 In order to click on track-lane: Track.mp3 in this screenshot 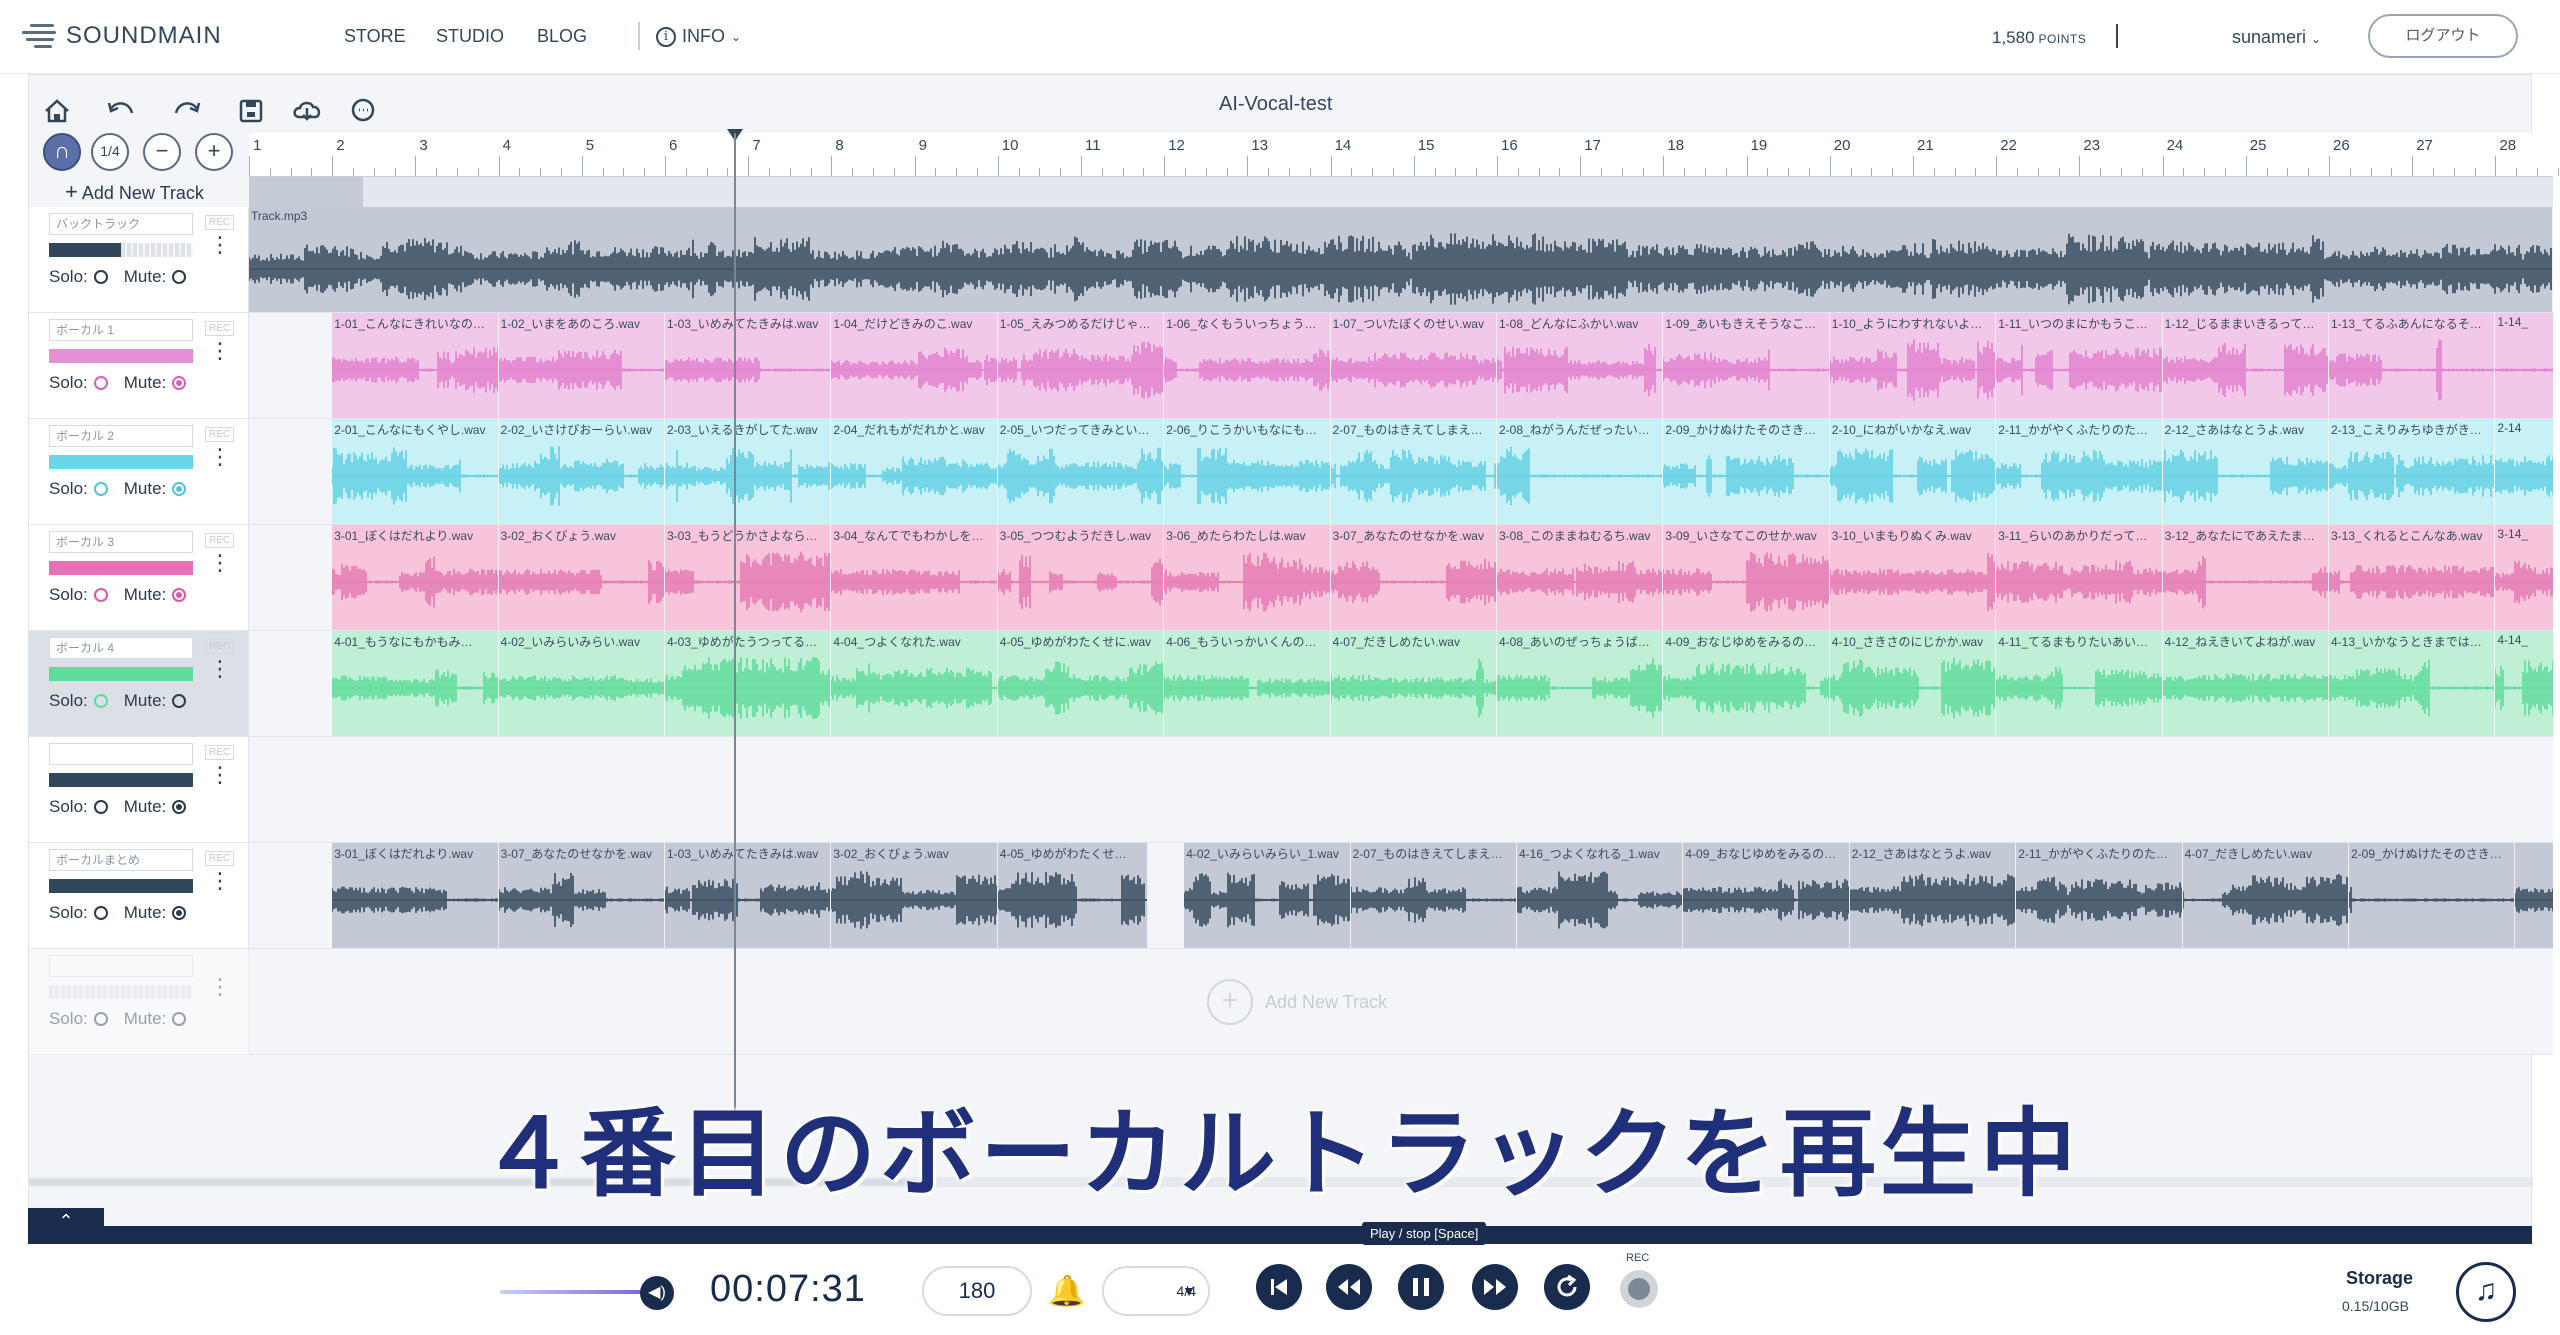, I will do `click(1401, 260)`.